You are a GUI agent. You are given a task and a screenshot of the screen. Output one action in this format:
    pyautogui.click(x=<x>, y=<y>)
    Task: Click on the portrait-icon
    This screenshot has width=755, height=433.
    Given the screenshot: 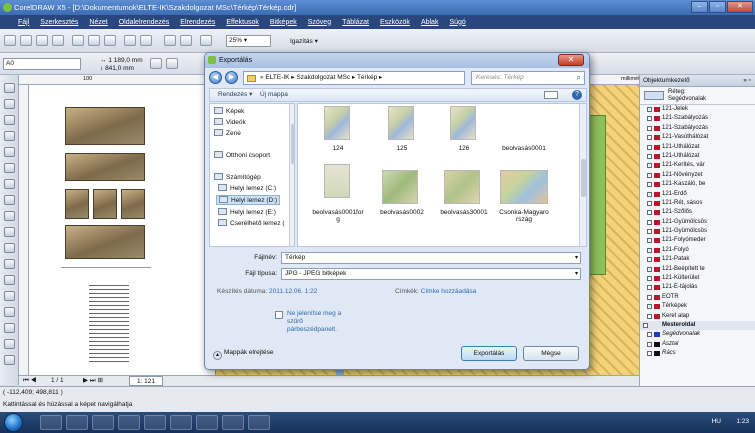 What is the action you would take?
    pyautogui.click(x=156, y=63)
    